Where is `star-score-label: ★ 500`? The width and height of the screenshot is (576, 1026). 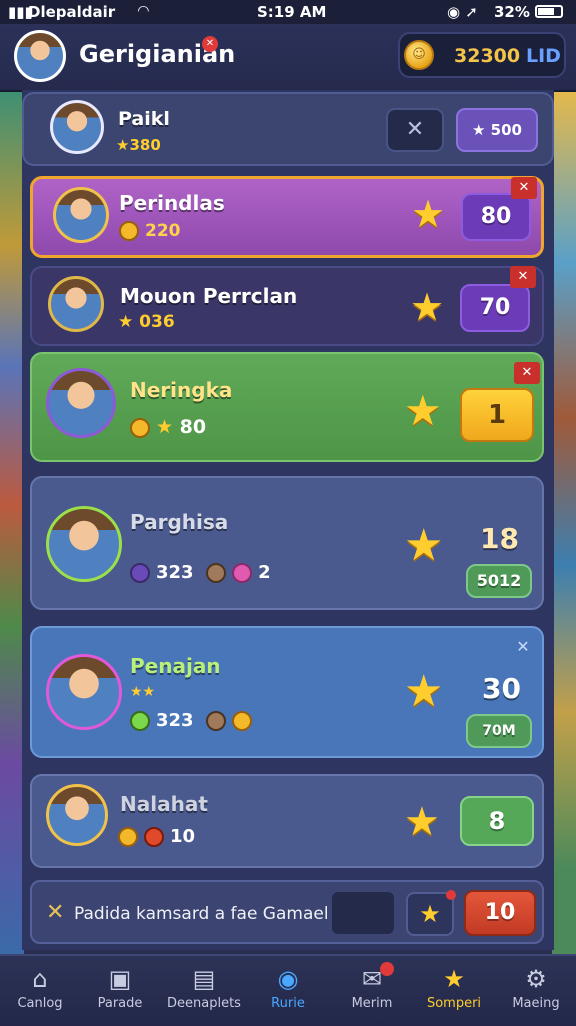 star-score-label: ★ 500 is located at coordinates (497, 130).